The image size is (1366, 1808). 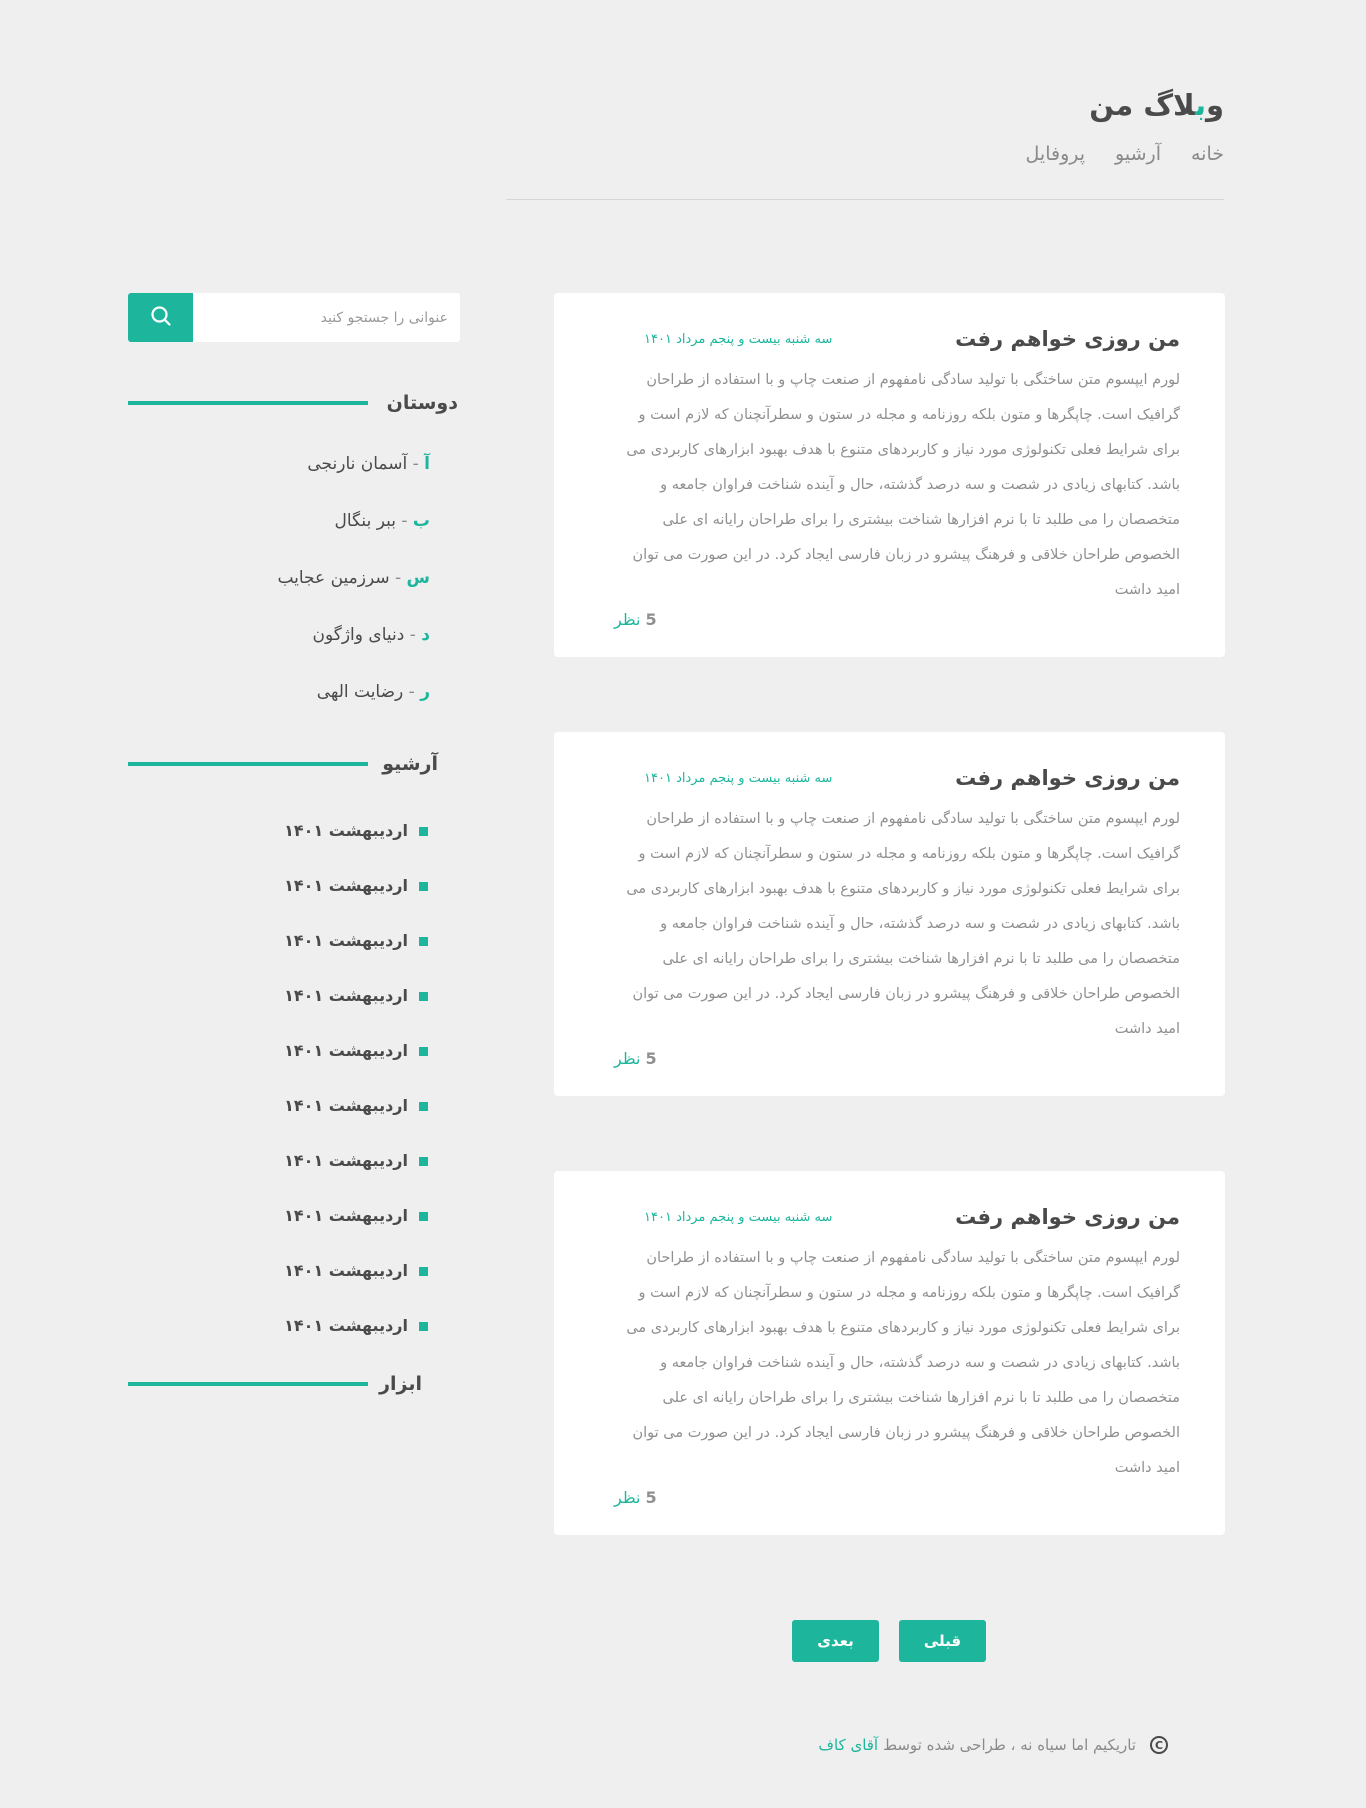 What do you see at coordinates (410, 764) in the screenshot?
I see `archive-heading: آرشیو` at bounding box center [410, 764].